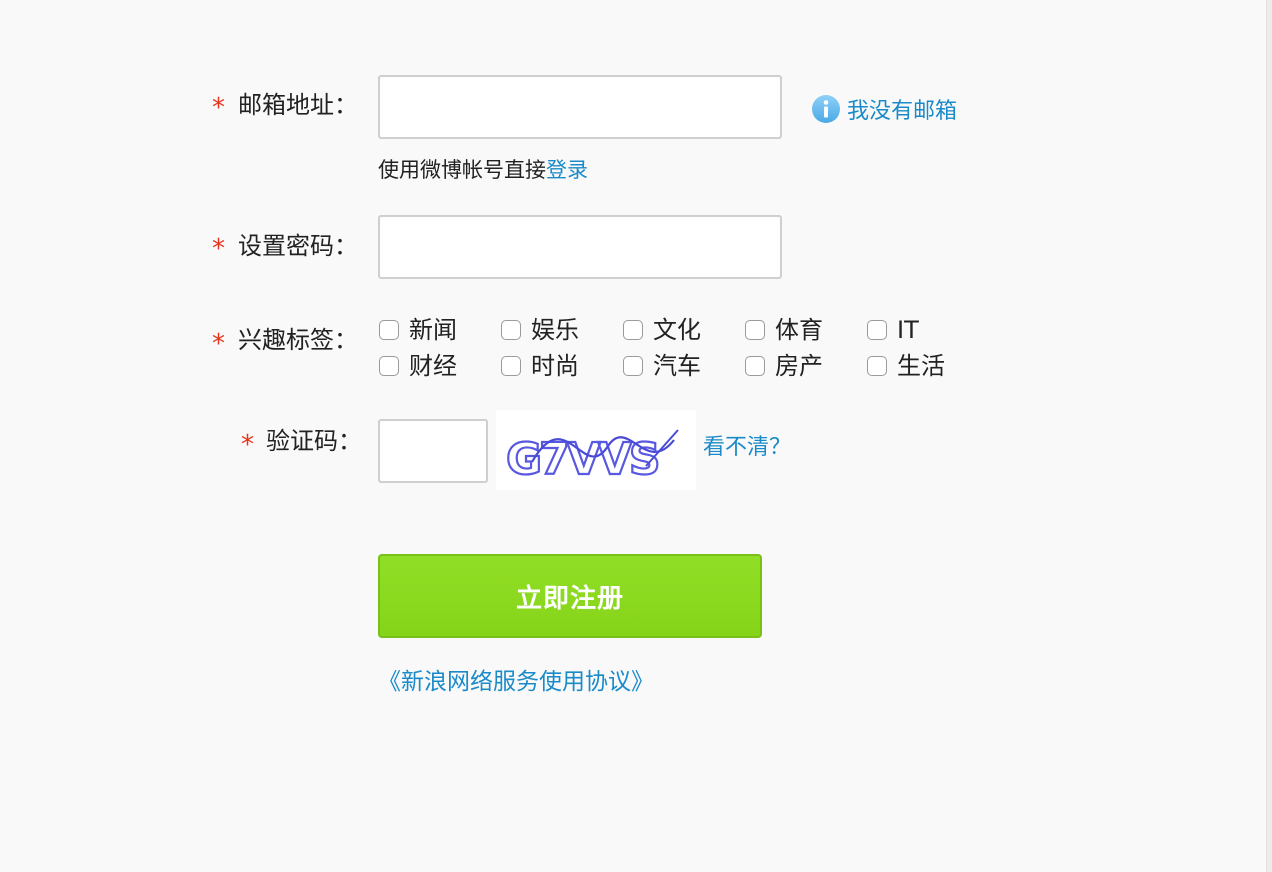 Image resolution: width=1272 pixels, height=872 pixels. I want to click on weibo-login-hint: 使用微博帐号直接登录, so click(483, 170).